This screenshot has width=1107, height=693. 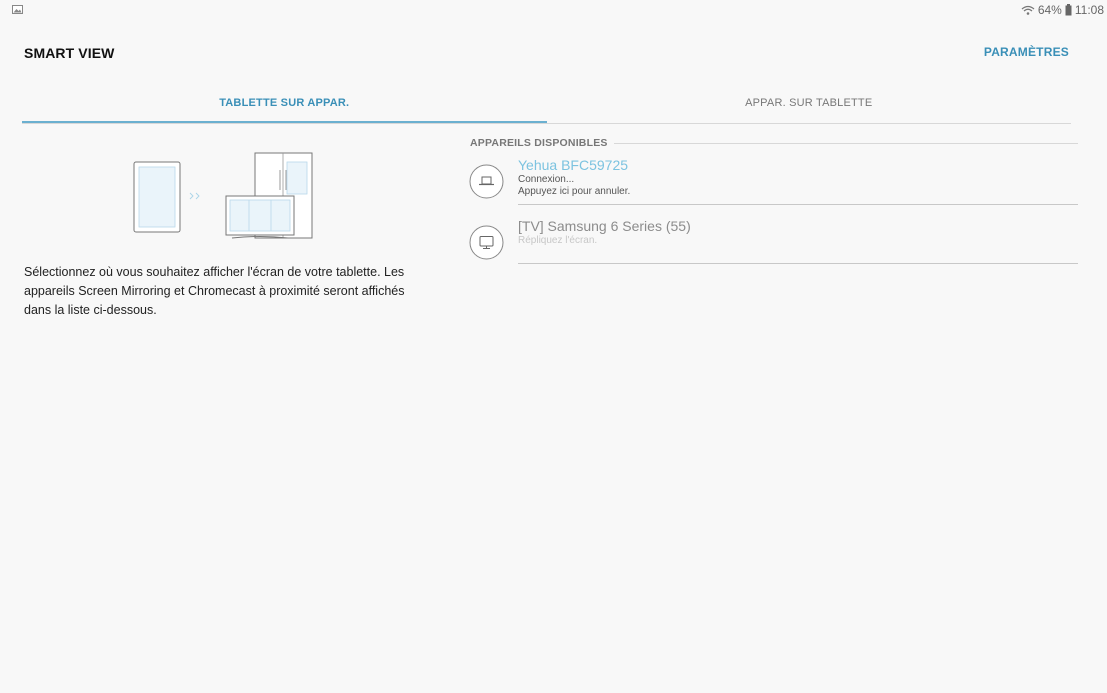 What do you see at coordinates (604, 226) in the screenshot?
I see `device-name: [TV] Samsung 6 Series (55)` at bounding box center [604, 226].